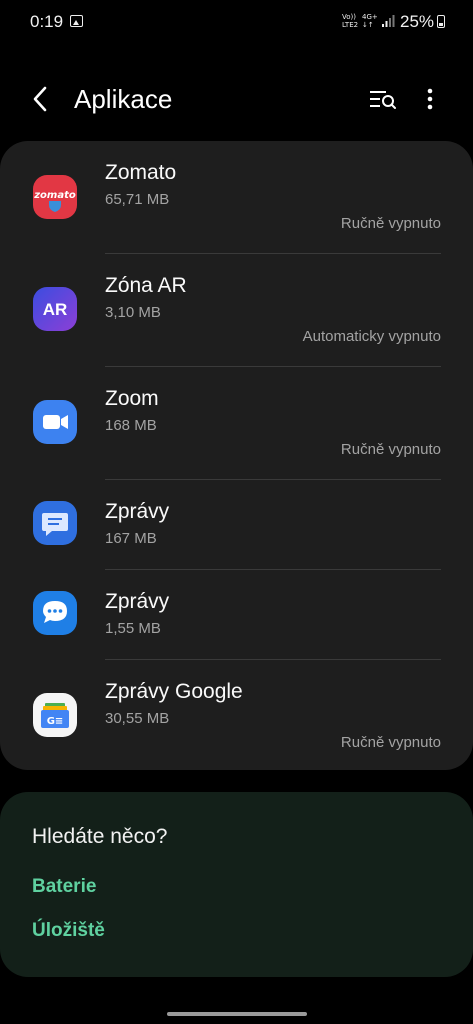 This screenshot has height=1024, width=473. I want to click on 4g-indicator: 4G+ ↓↑, so click(370, 21).